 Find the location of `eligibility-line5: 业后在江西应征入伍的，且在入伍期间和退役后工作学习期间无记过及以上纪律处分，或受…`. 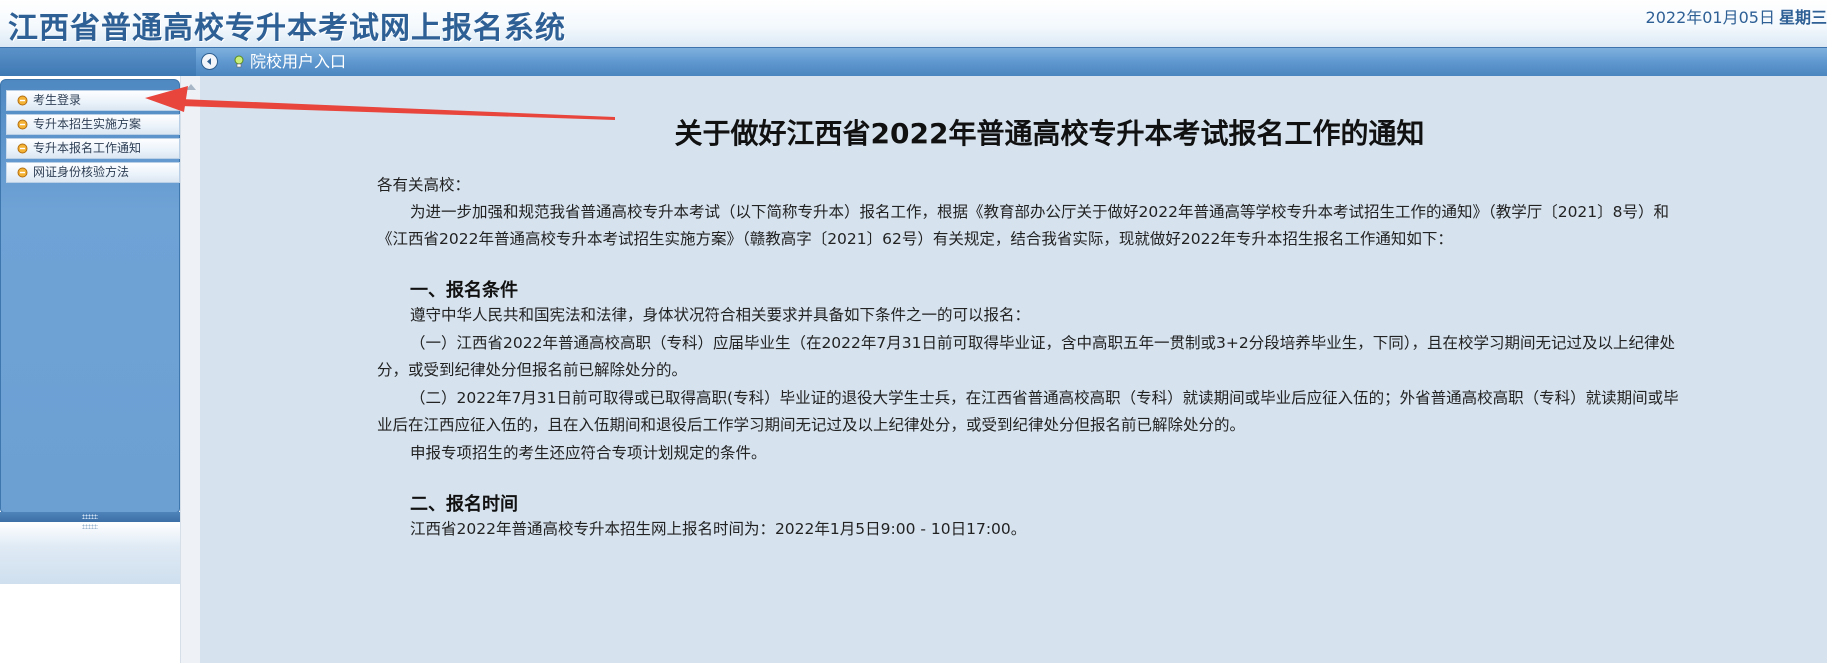

eligibility-line5: 业后在江西应征入伍的，且在入伍期间和退役后工作学习期间无记过及以上纪律处分，或受… is located at coordinates (811, 425).